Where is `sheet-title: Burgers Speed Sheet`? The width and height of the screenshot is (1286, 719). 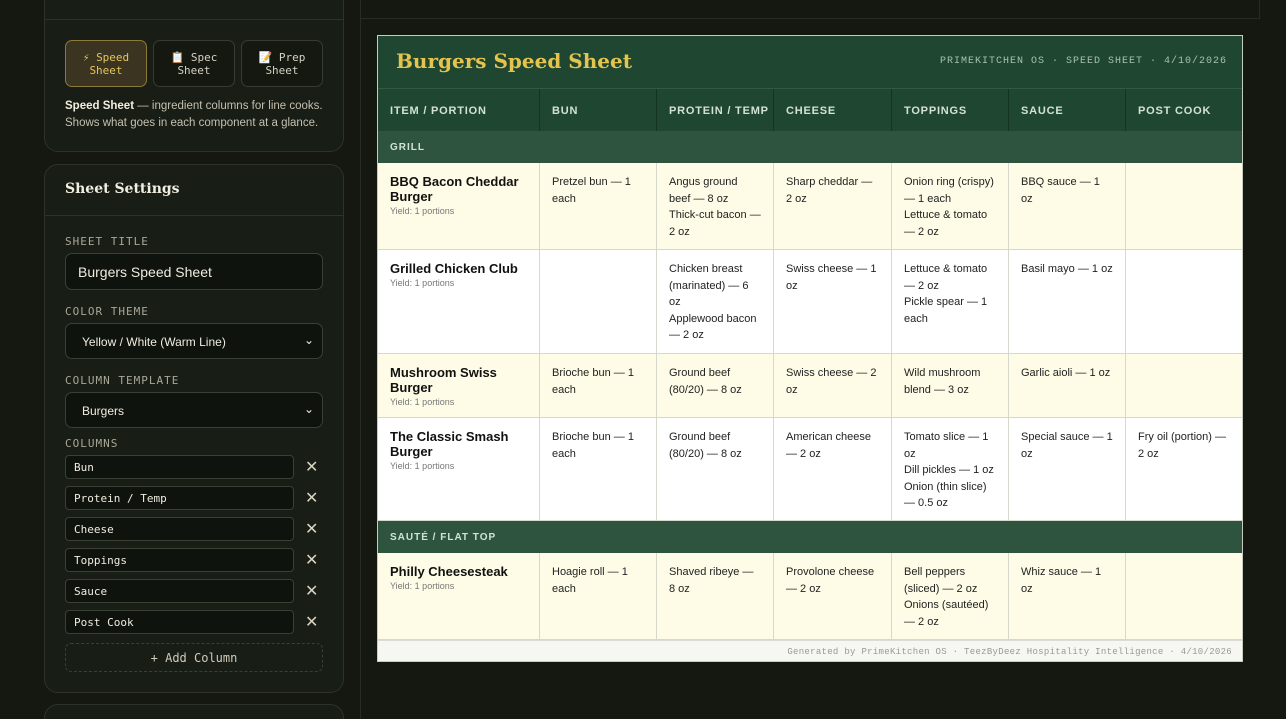 sheet-title: Burgers Speed Sheet is located at coordinates (514, 61).